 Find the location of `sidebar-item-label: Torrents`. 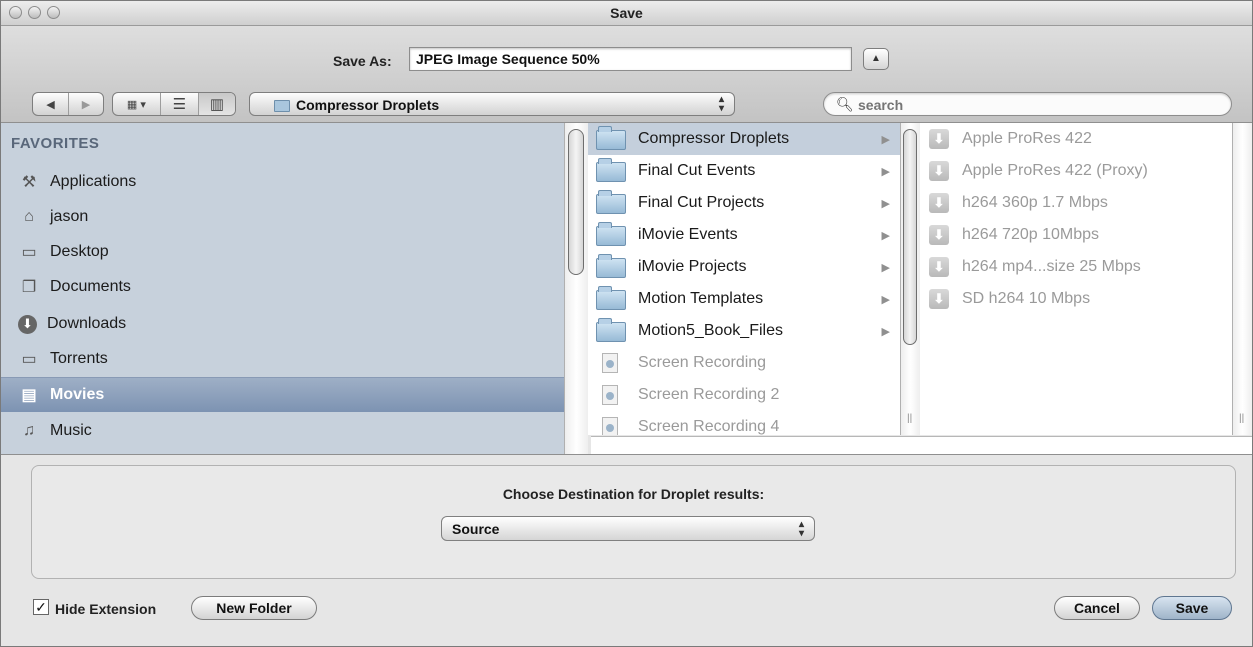

sidebar-item-label: Torrents is located at coordinates (79, 358).